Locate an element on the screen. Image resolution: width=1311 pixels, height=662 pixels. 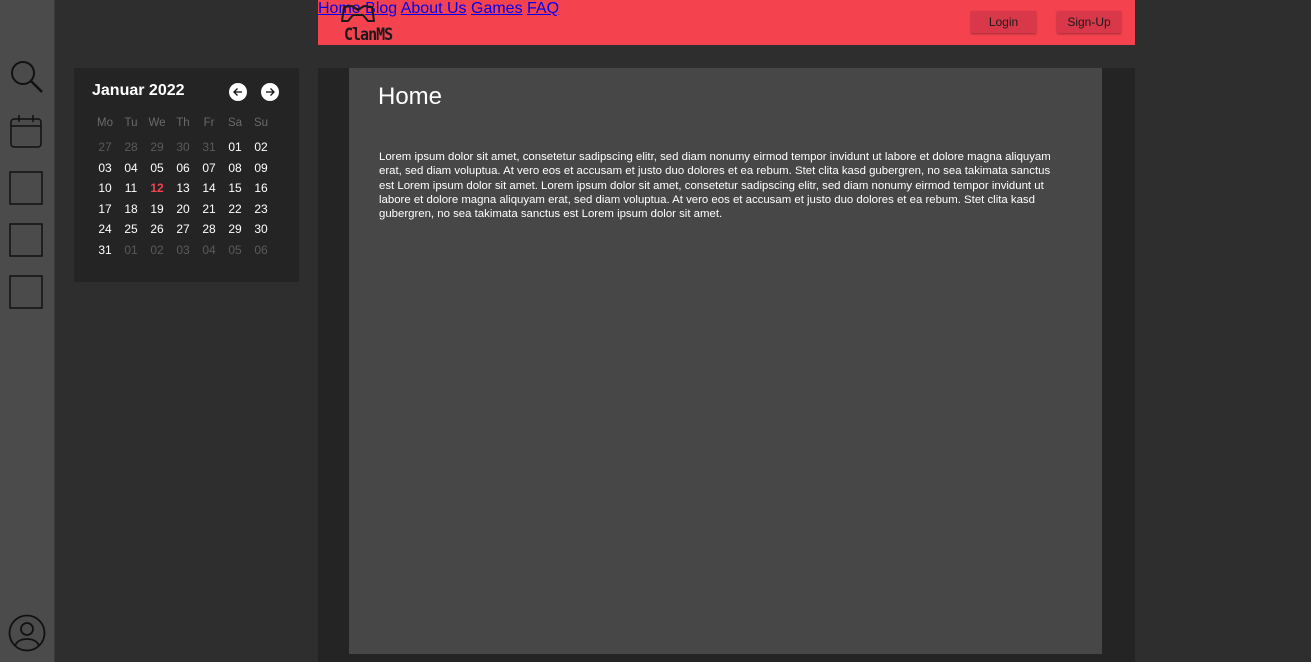
calendar-day-today: 12 is located at coordinates (157, 188).